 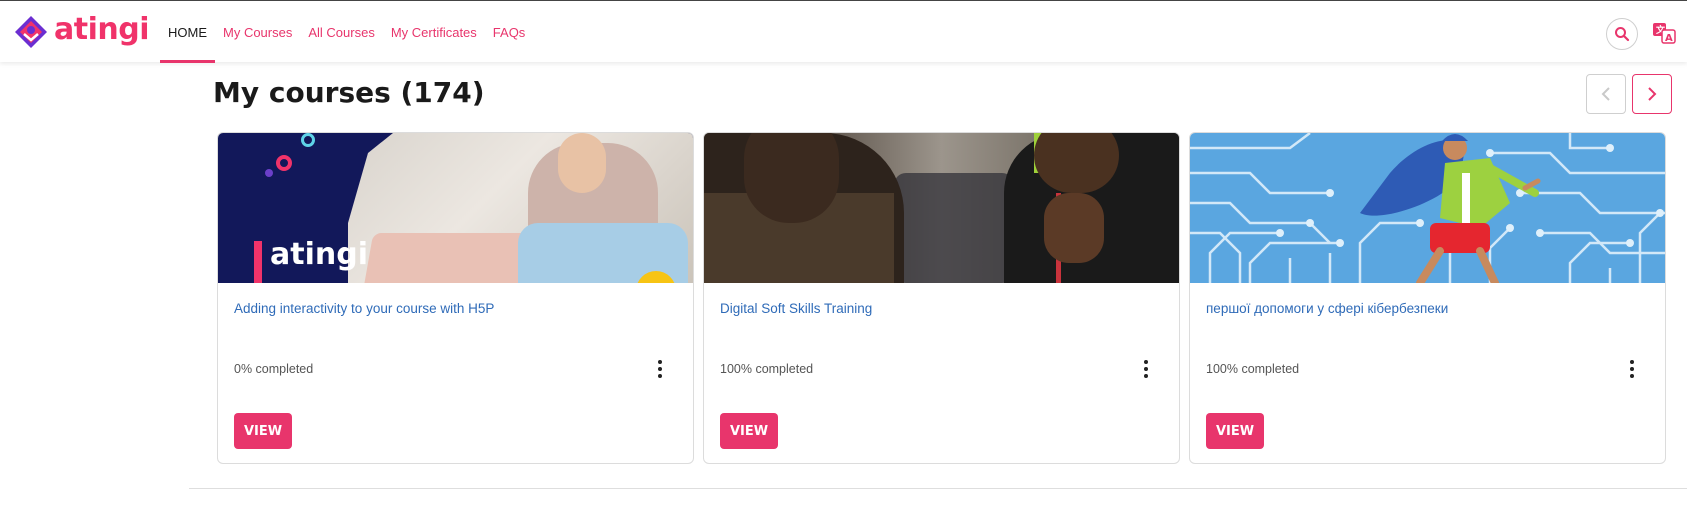 What do you see at coordinates (791, 178) in the screenshot?
I see `person-left-face` at bounding box center [791, 178].